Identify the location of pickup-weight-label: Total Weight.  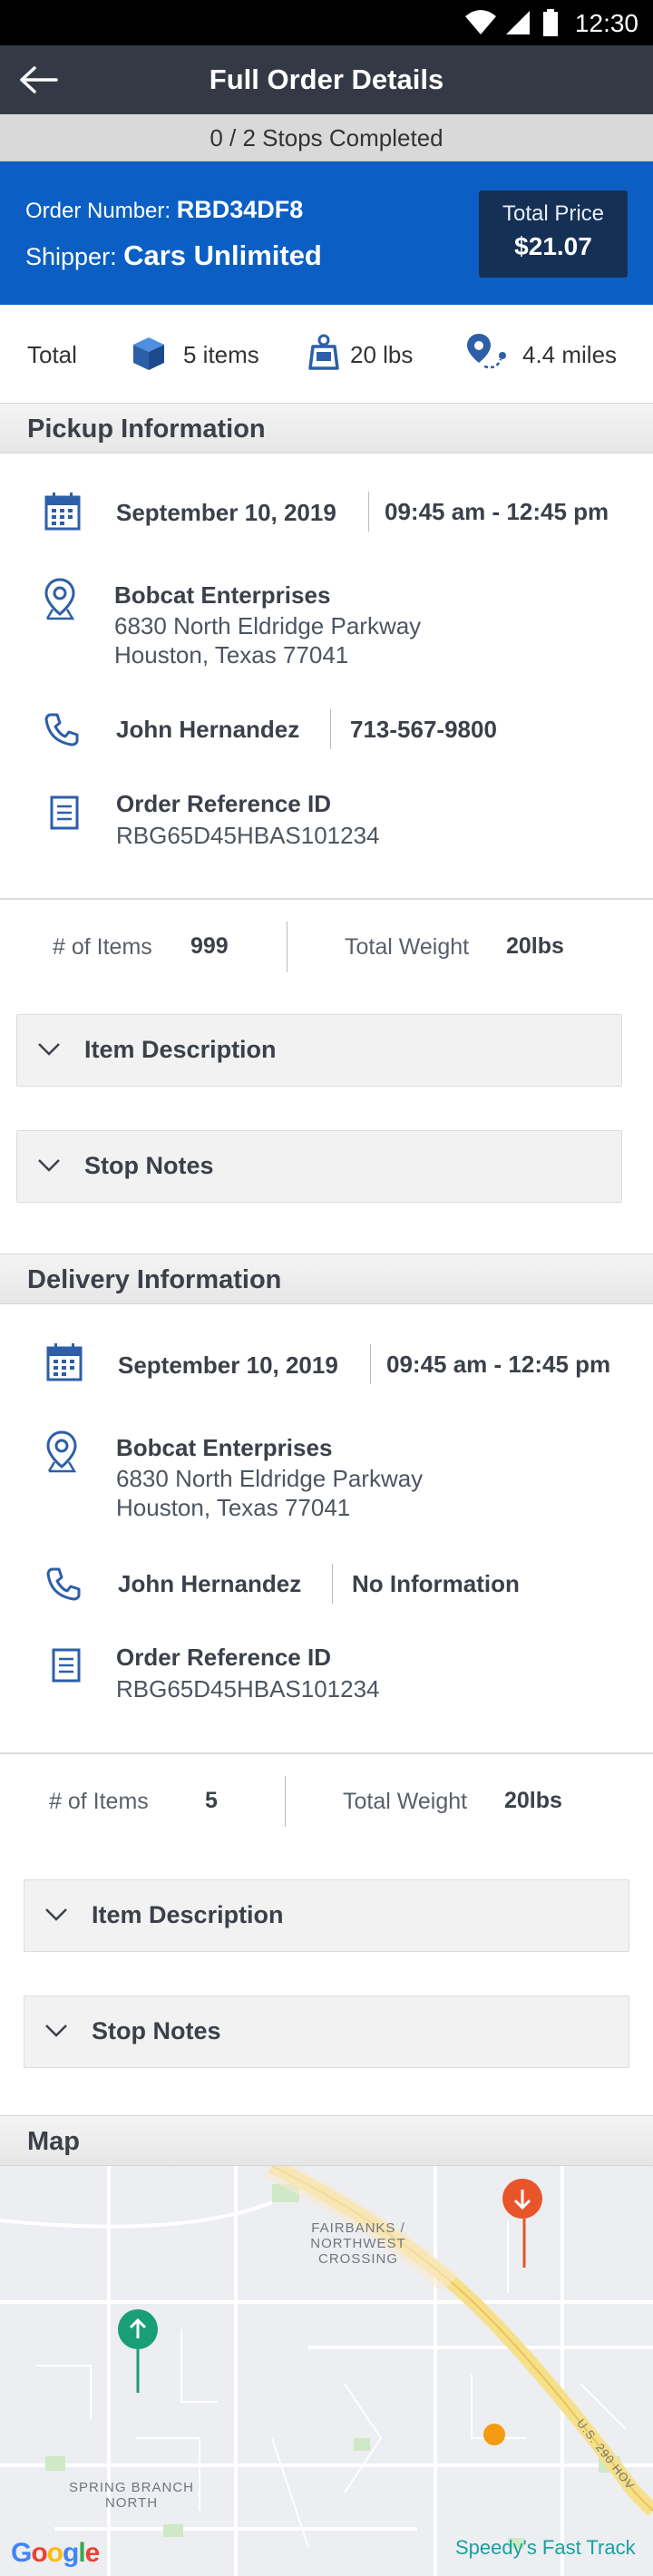
(407, 947).